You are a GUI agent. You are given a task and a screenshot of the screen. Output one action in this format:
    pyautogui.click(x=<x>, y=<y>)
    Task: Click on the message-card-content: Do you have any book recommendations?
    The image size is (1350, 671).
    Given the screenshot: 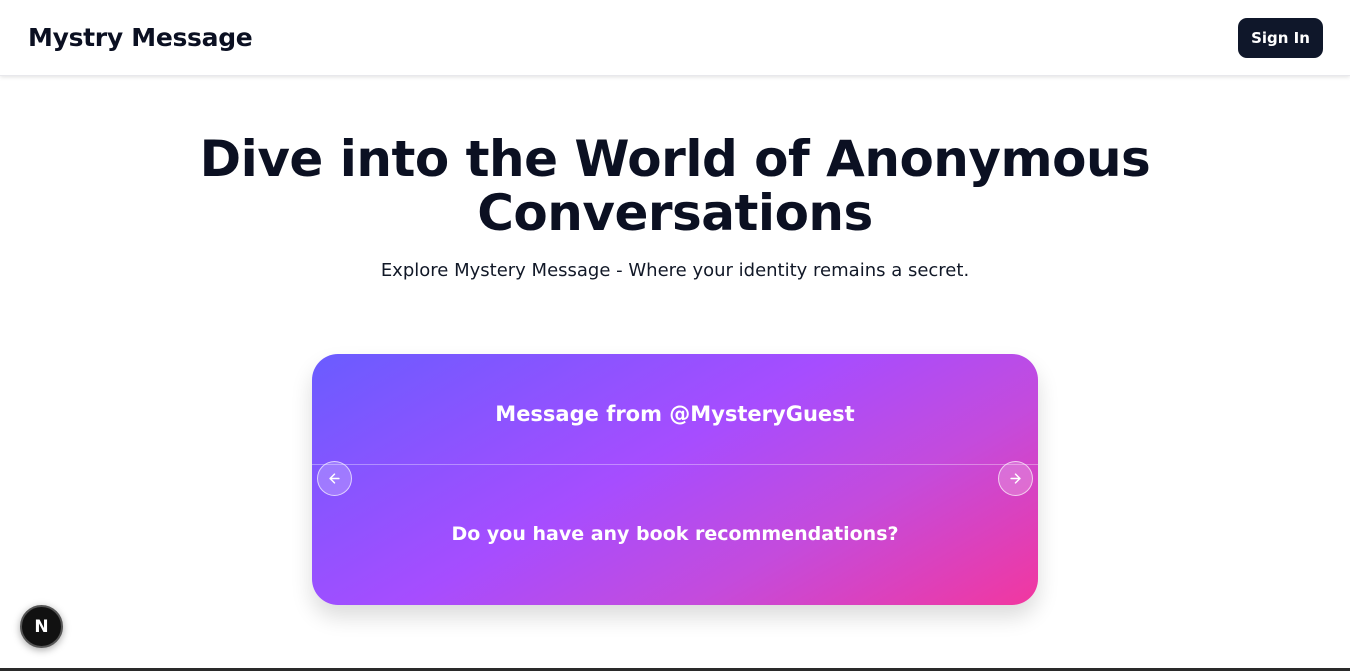 What is the action you would take?
    pyautogui.click(x=675, y=534)
    